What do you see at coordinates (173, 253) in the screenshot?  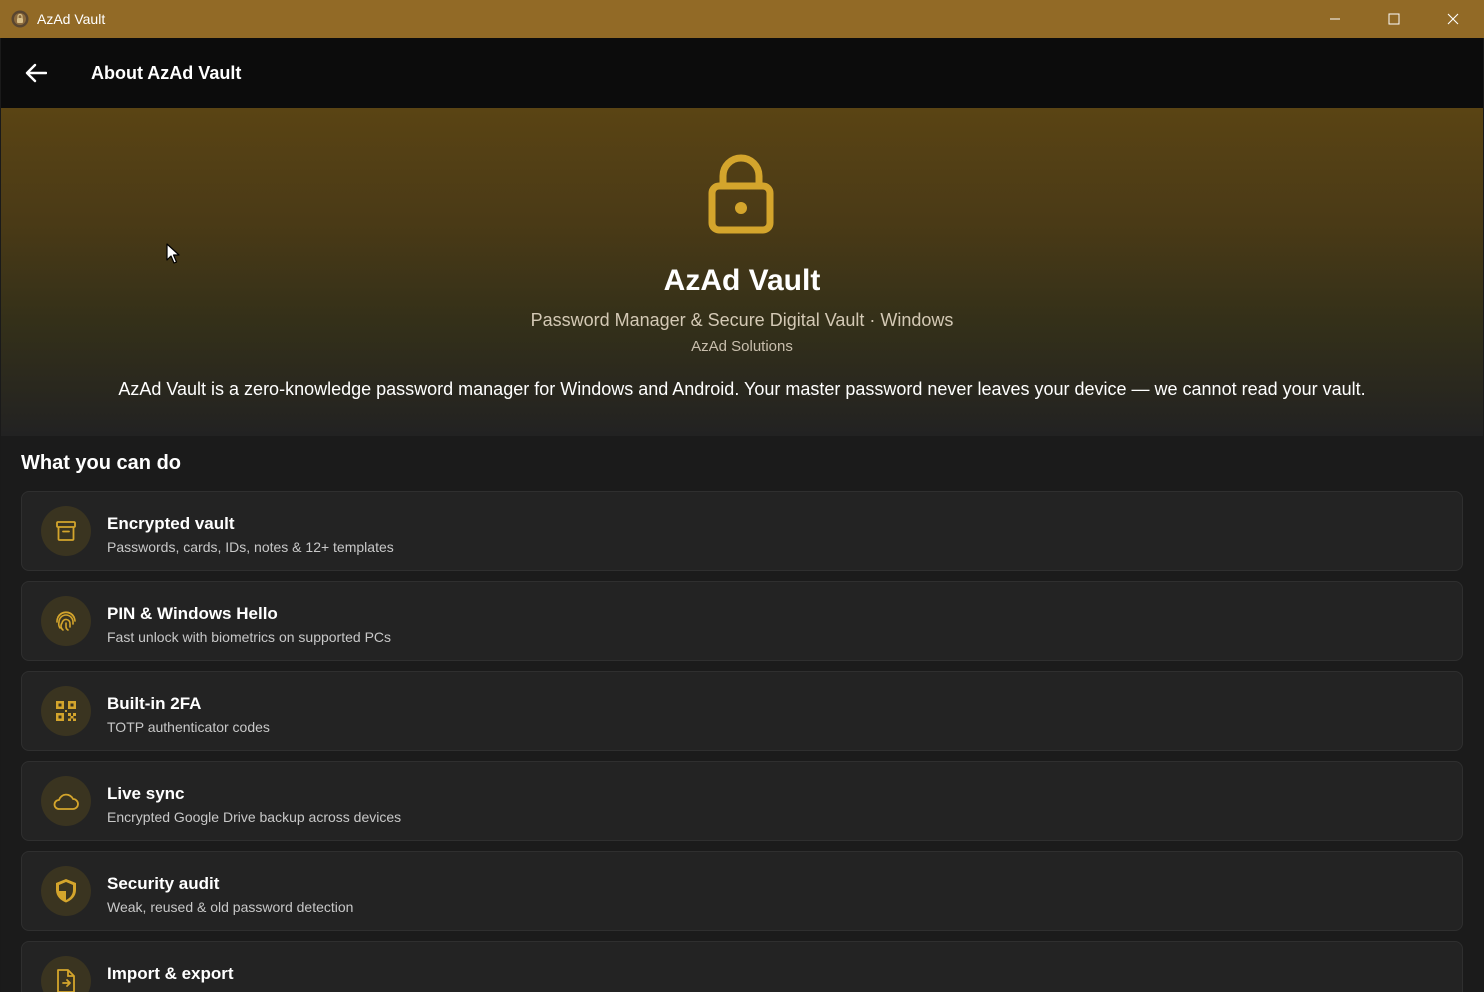 I see `mouse-cursor-icon` at bounding box center [173, 253].